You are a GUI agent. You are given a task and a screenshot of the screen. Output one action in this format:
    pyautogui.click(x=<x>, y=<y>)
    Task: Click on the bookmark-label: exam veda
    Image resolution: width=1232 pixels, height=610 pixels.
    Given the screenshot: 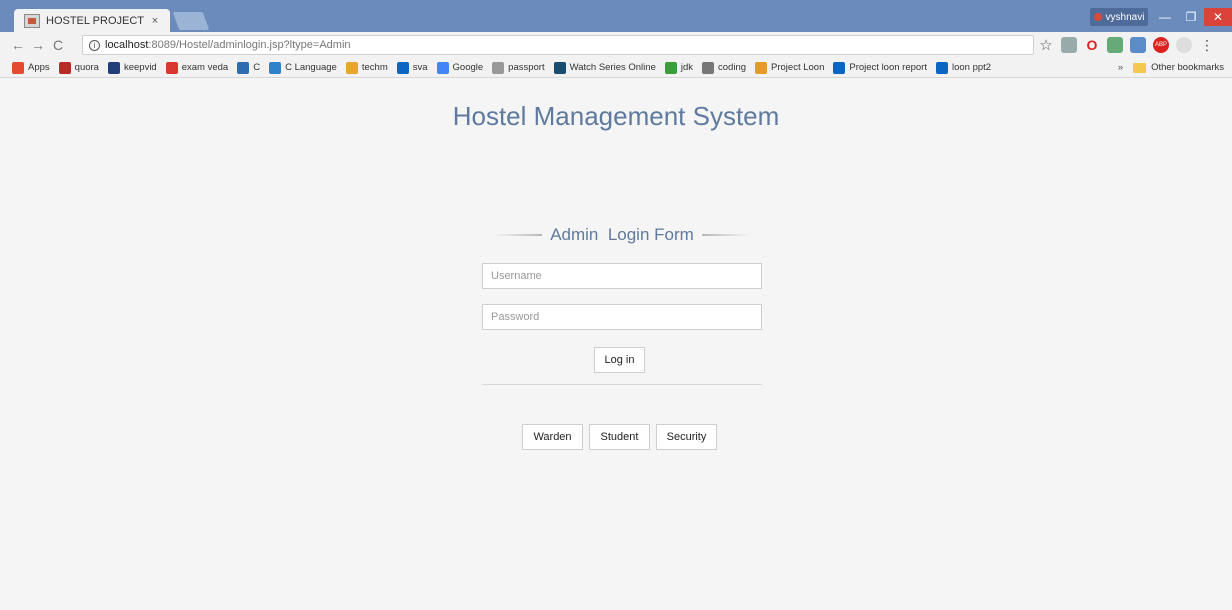 What is the action you would take?
    pyautogui.click(x=205, y=67)
    